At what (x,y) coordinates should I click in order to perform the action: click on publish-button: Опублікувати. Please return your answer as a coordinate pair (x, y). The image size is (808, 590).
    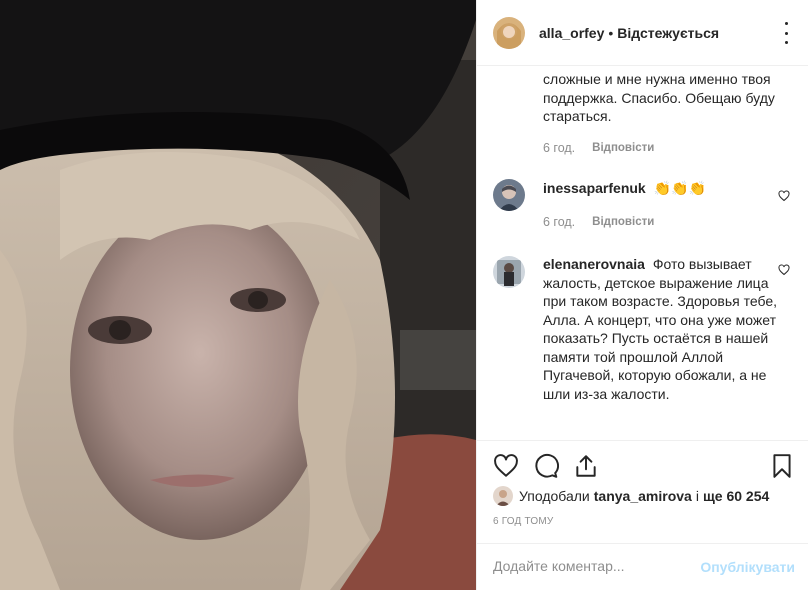
    Looking at the image, I should click on (747, 567).